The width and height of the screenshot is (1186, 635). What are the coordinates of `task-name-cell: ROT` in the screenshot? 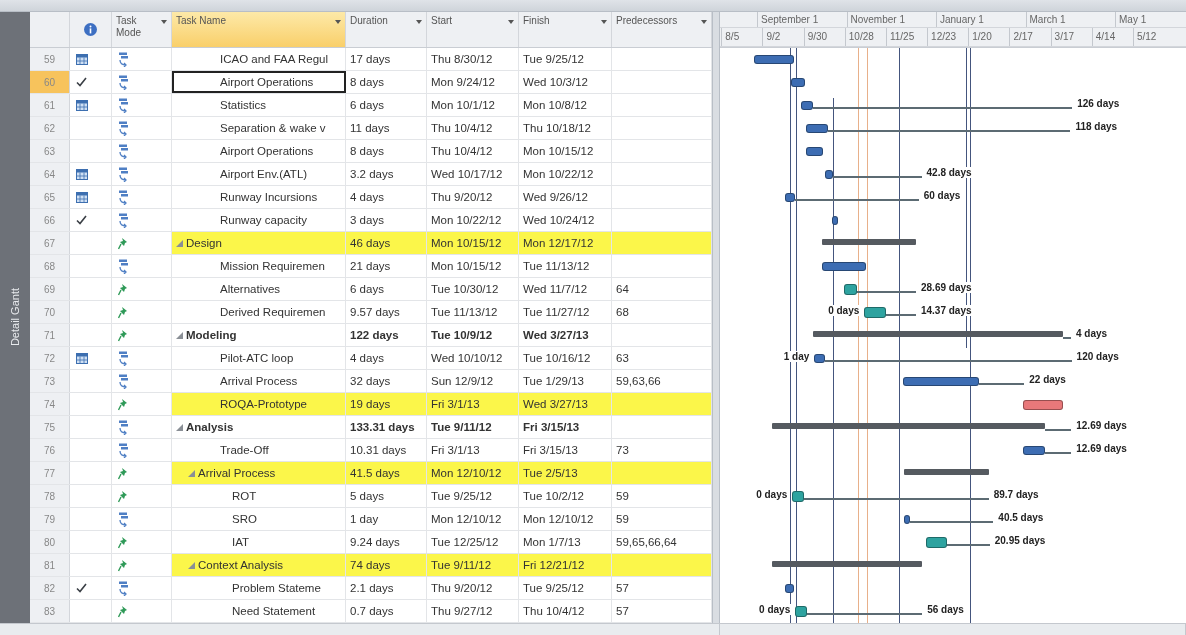 It's located at (259, 496).